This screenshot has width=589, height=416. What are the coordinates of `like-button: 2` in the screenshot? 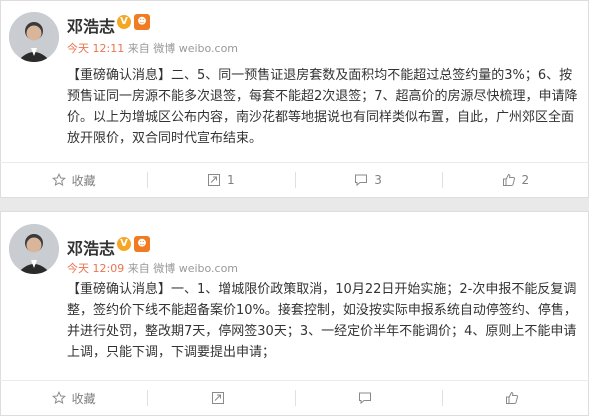 It's located at (515, 180).